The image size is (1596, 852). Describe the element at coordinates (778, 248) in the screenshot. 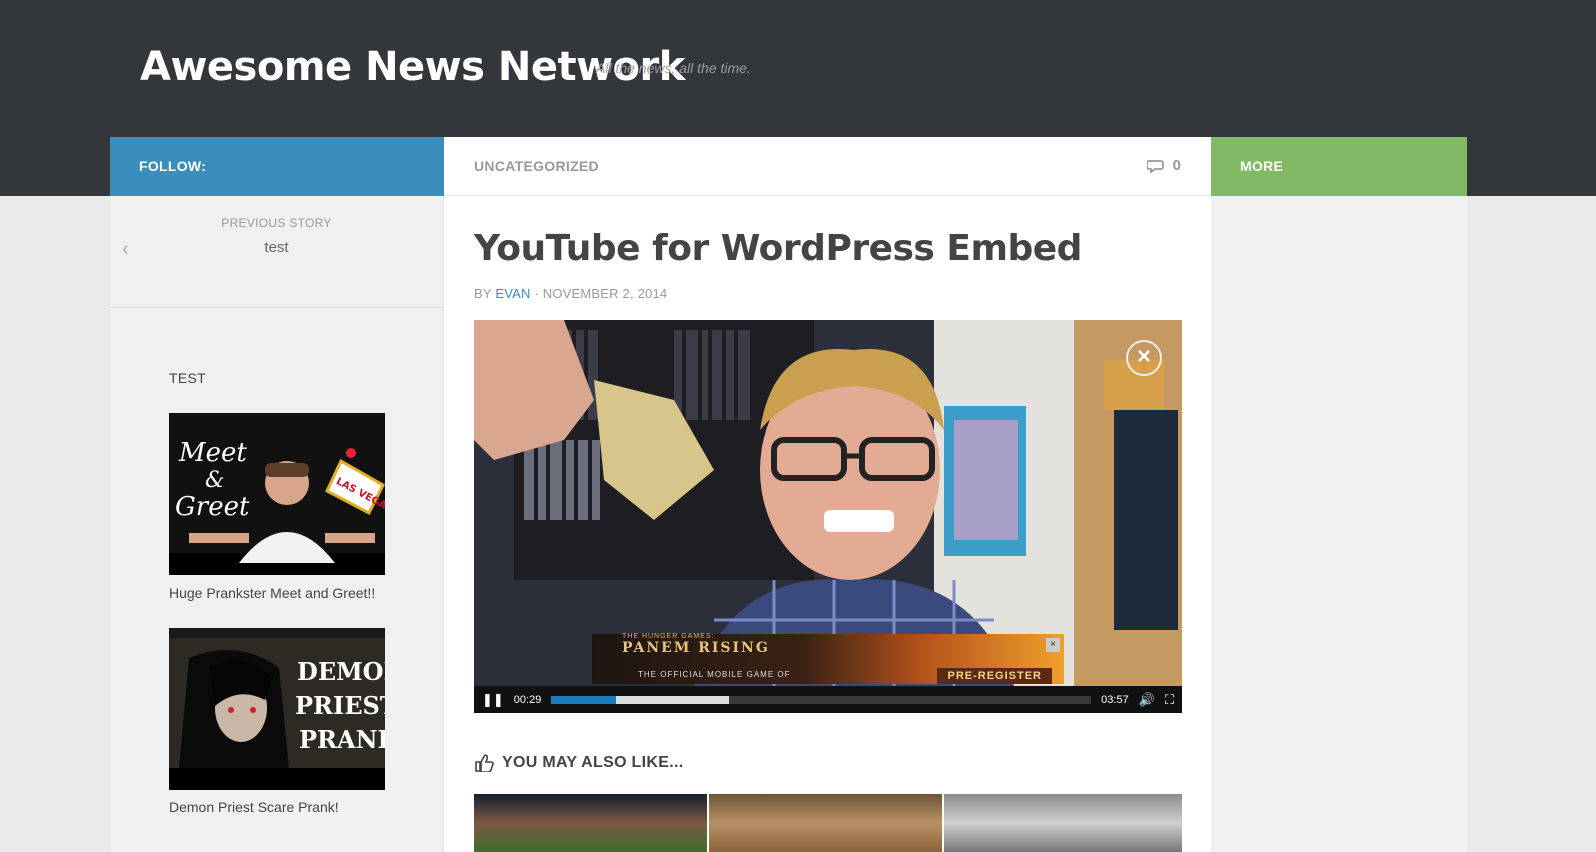

I see `post-title: YouTube for WordPress Embed` at that location.